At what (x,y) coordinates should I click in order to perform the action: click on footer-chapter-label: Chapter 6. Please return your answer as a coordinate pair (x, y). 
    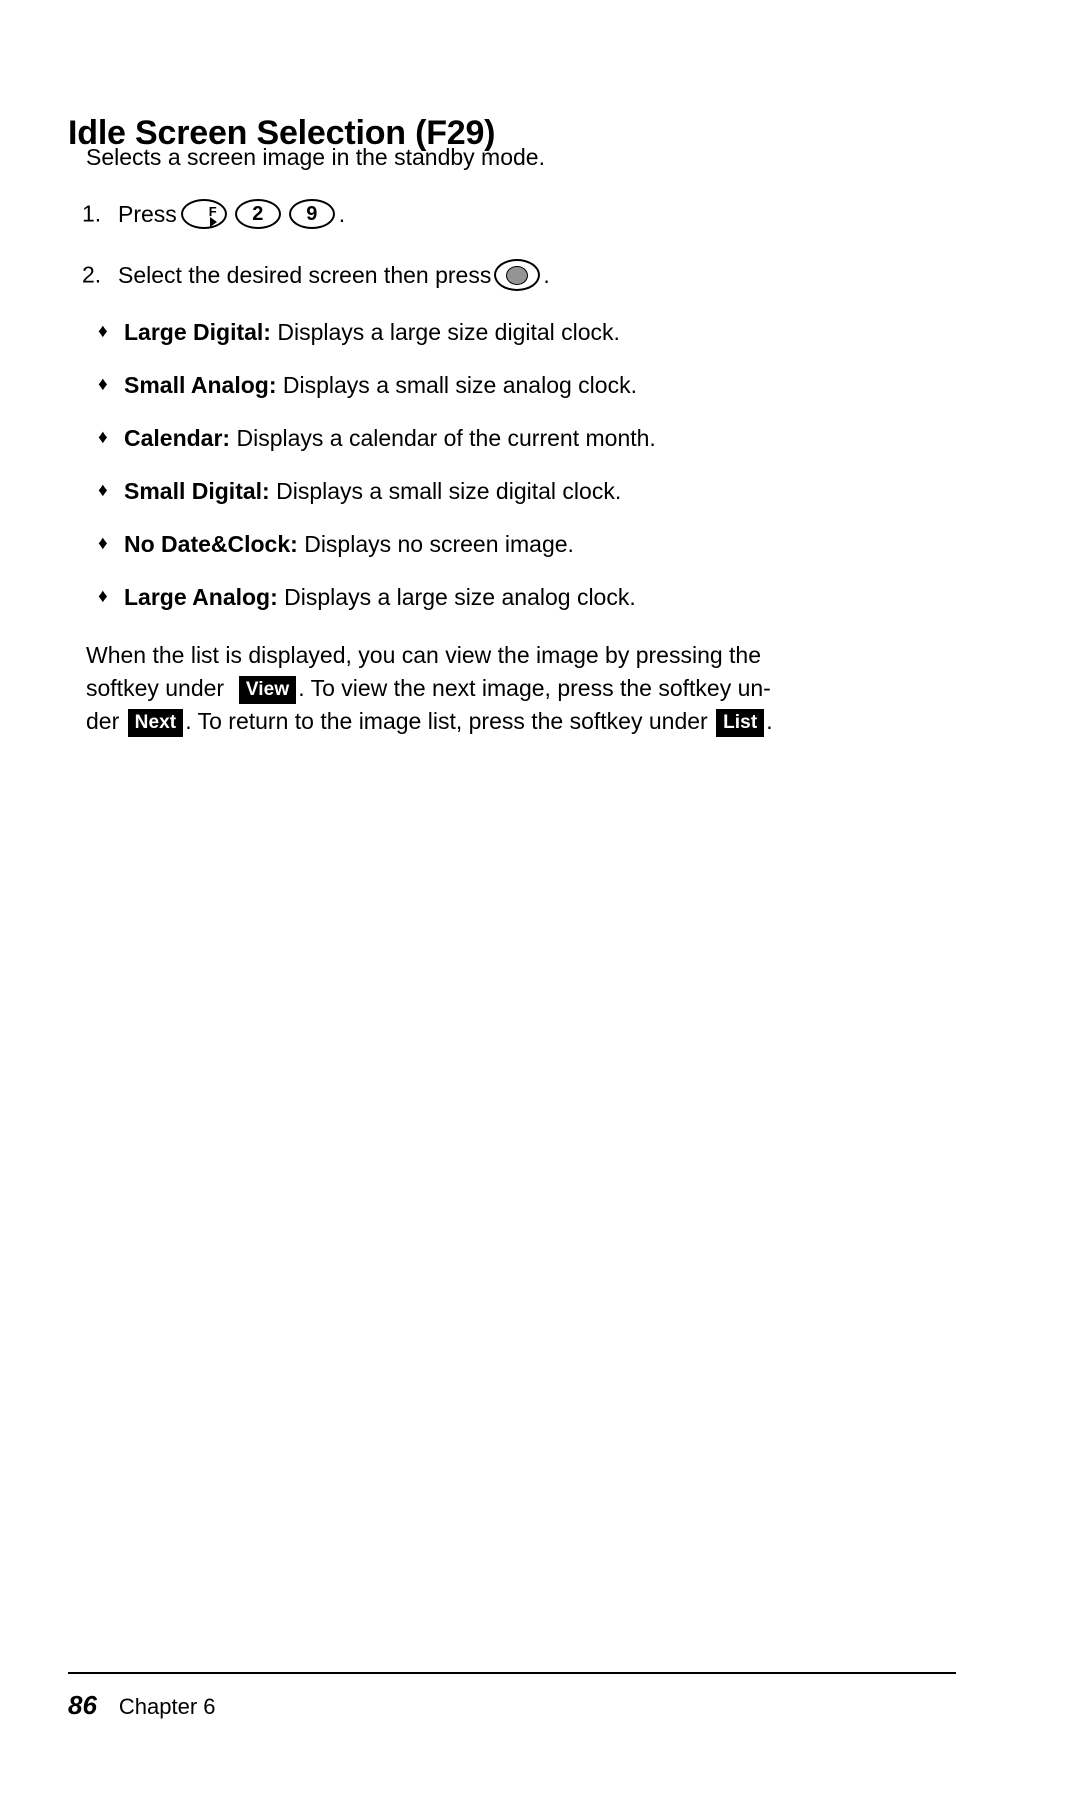
    Looking at the image, I should click on (167, 1706).